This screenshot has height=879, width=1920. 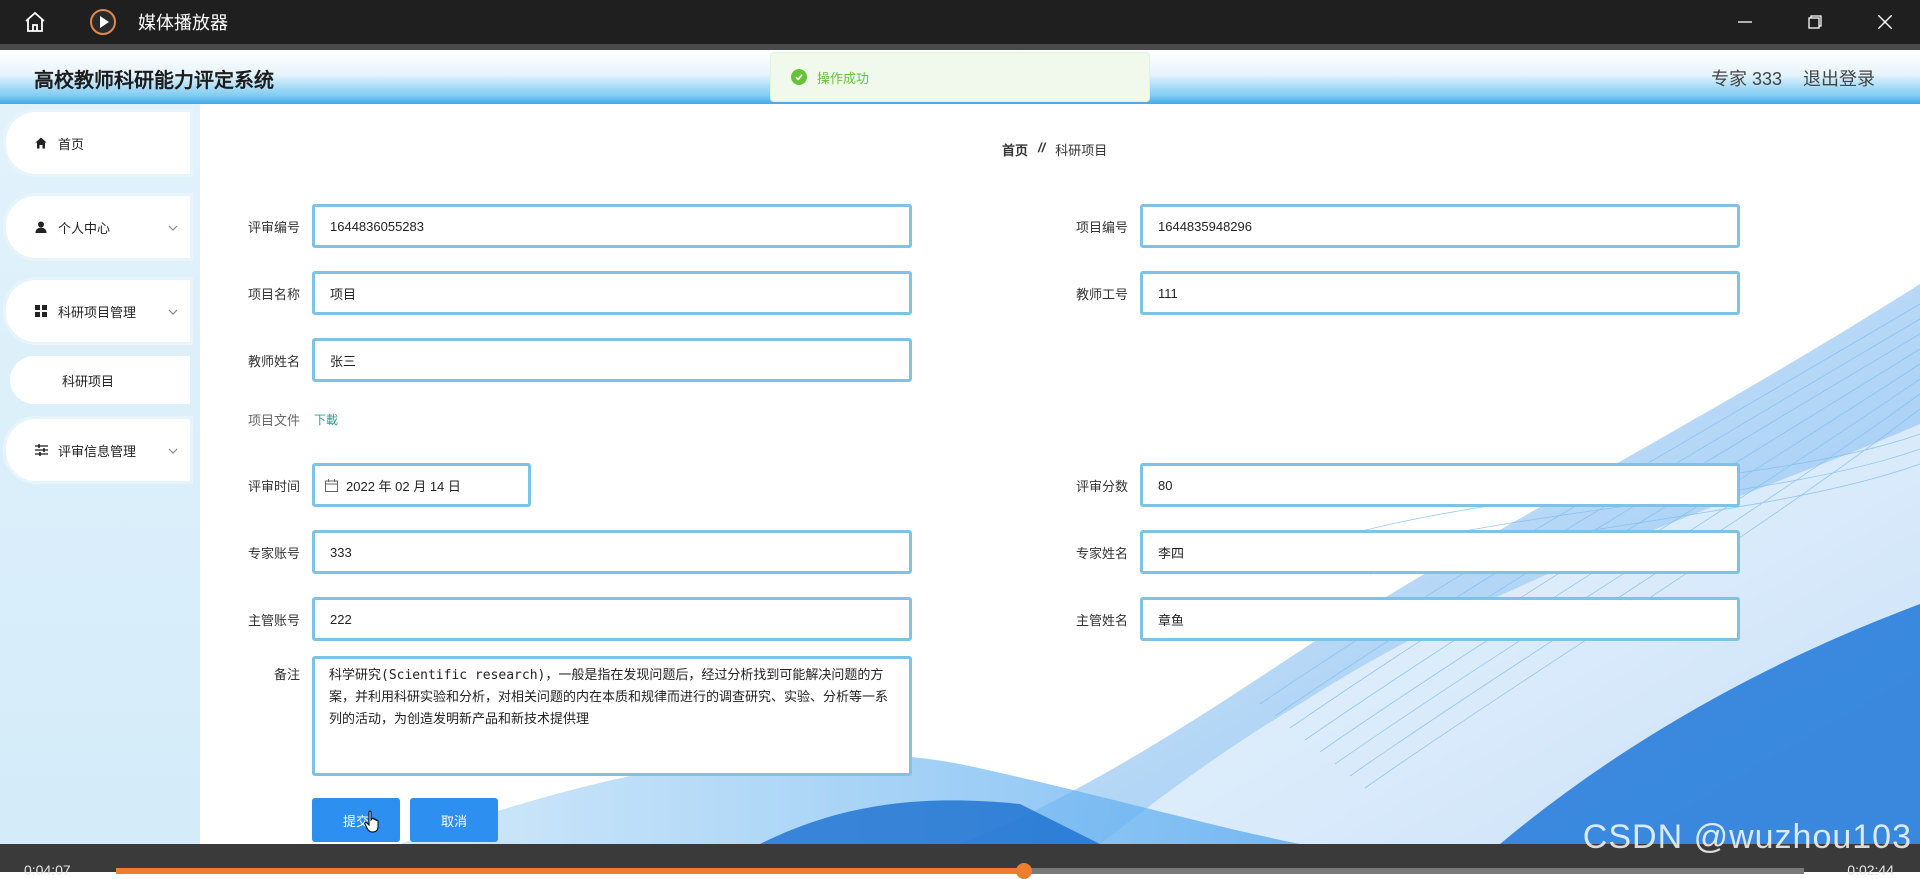 What do you see at coordinates (273, 361) in the screenshot?
I see `teacher-name-label: 教师姓名` at bounding box center [273, 361].